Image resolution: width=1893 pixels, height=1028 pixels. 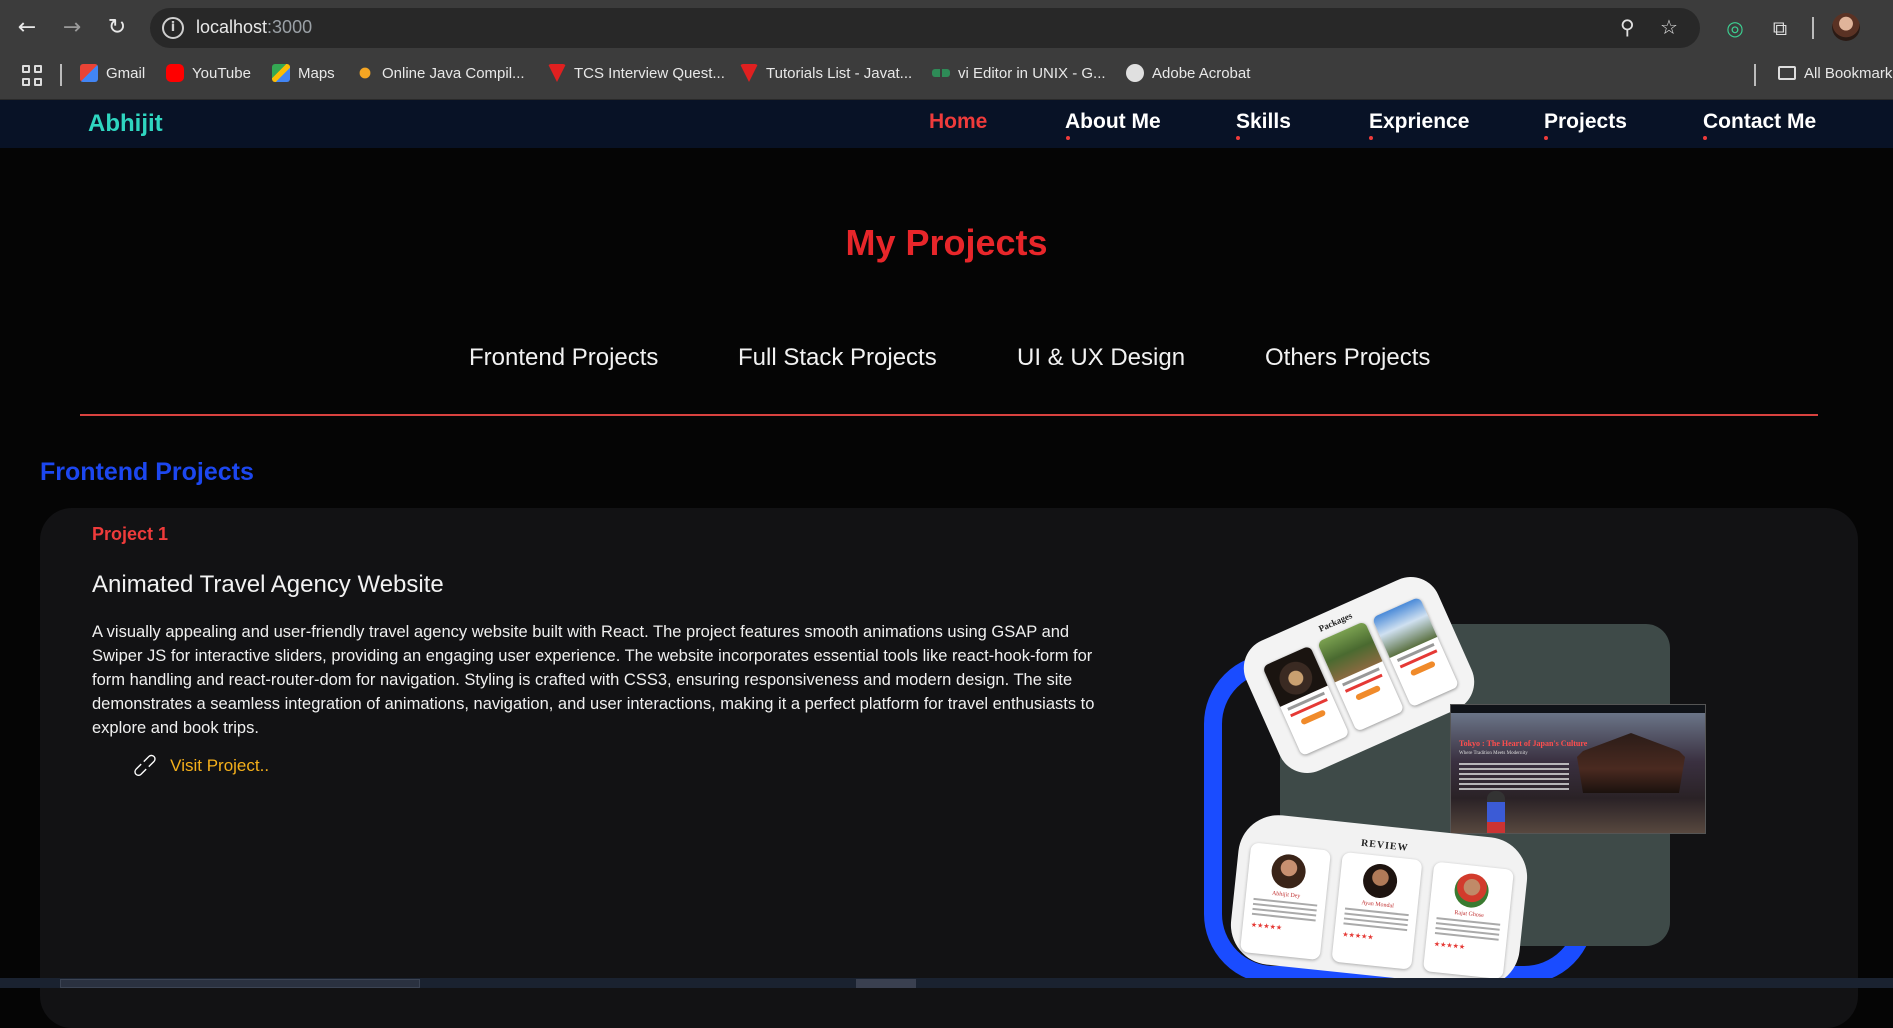 I want to click on sun-icon, so click(x=365, y=73).